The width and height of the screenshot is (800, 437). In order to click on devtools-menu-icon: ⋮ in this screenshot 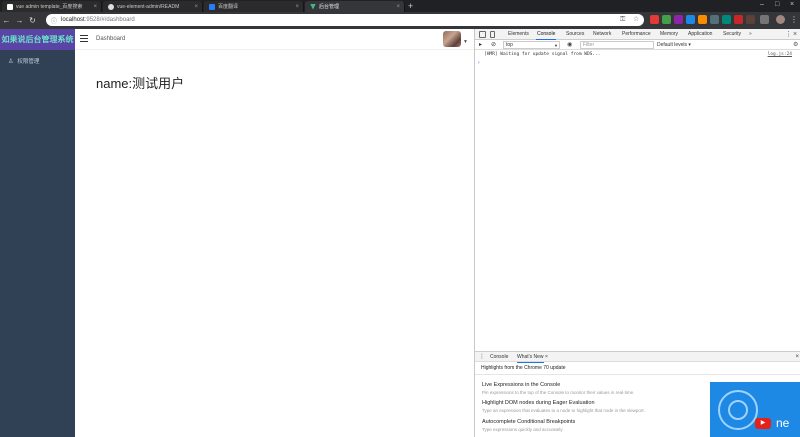, I will do `click(788, 34)`.